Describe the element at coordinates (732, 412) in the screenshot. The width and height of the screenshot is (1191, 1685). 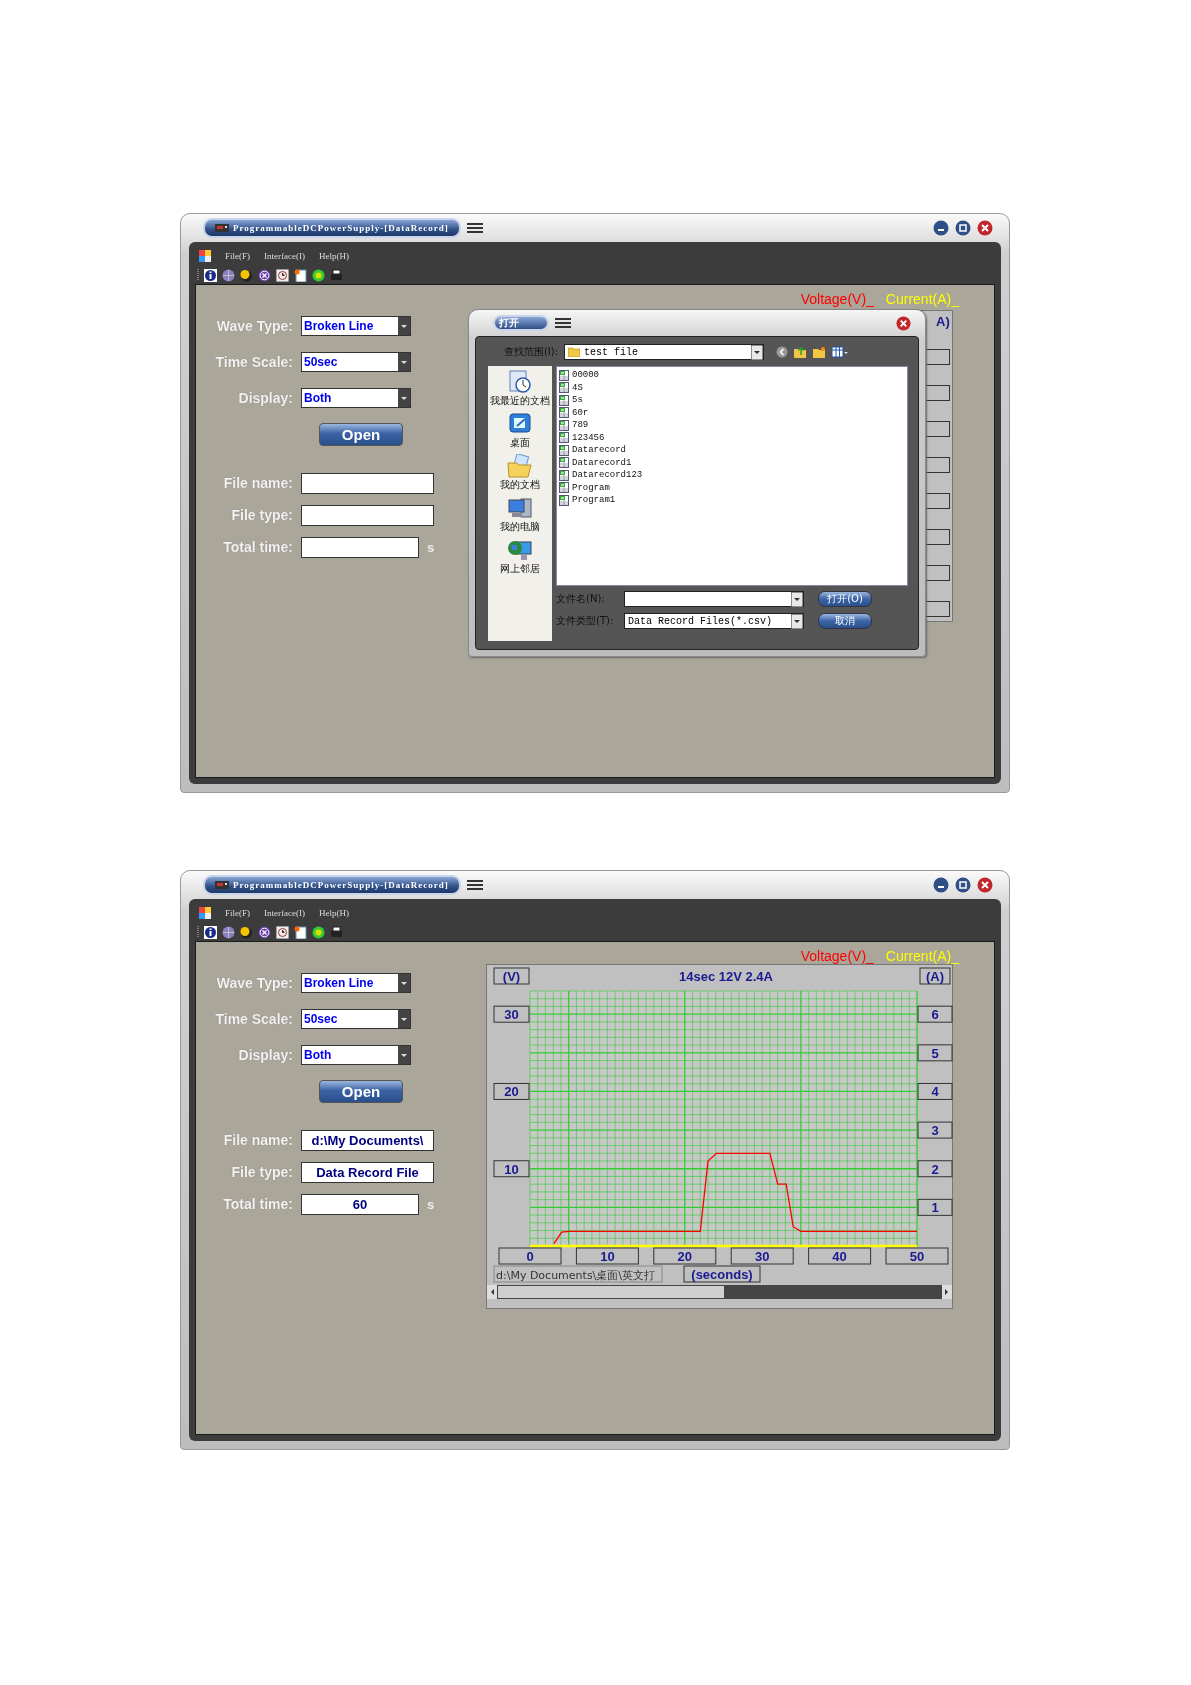
I see `file-item: 60r` at that location.